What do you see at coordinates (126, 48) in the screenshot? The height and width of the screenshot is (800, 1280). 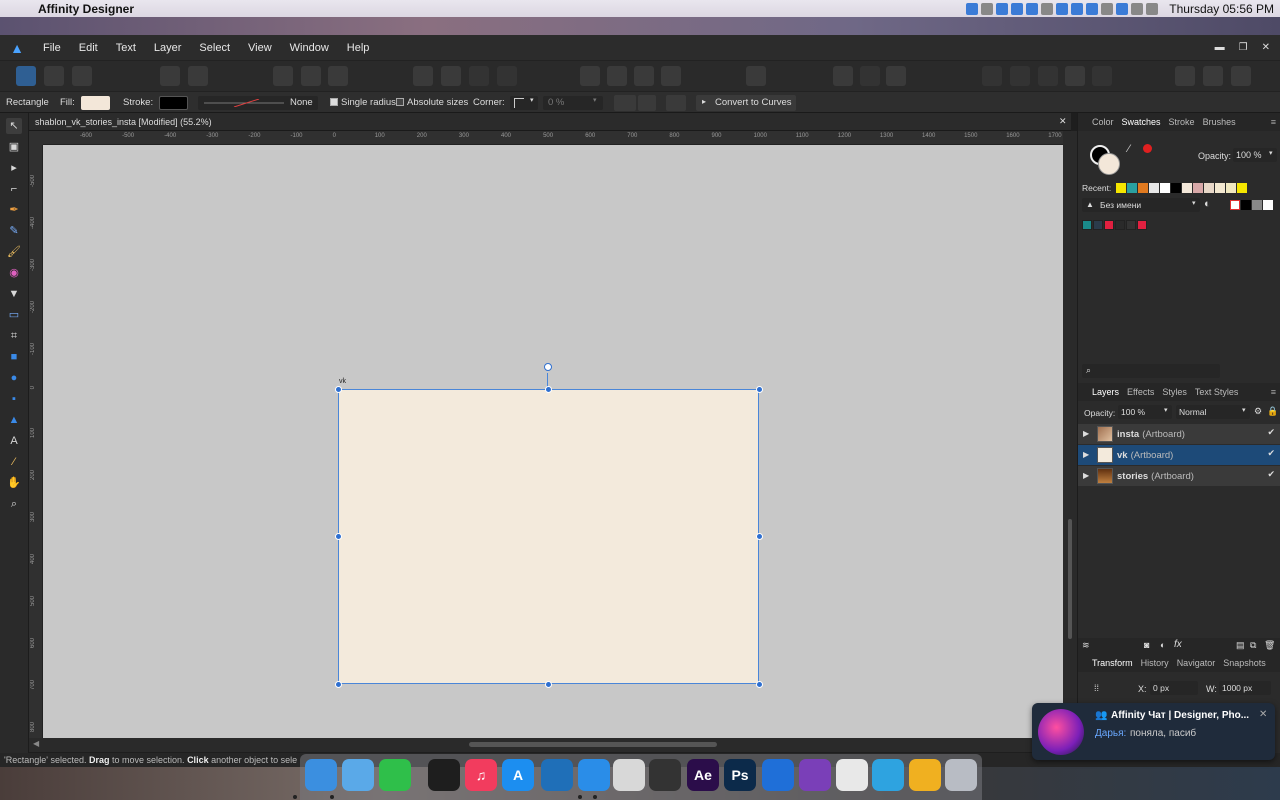 I see `menu-text: Text` at bounding box center [126, 48].